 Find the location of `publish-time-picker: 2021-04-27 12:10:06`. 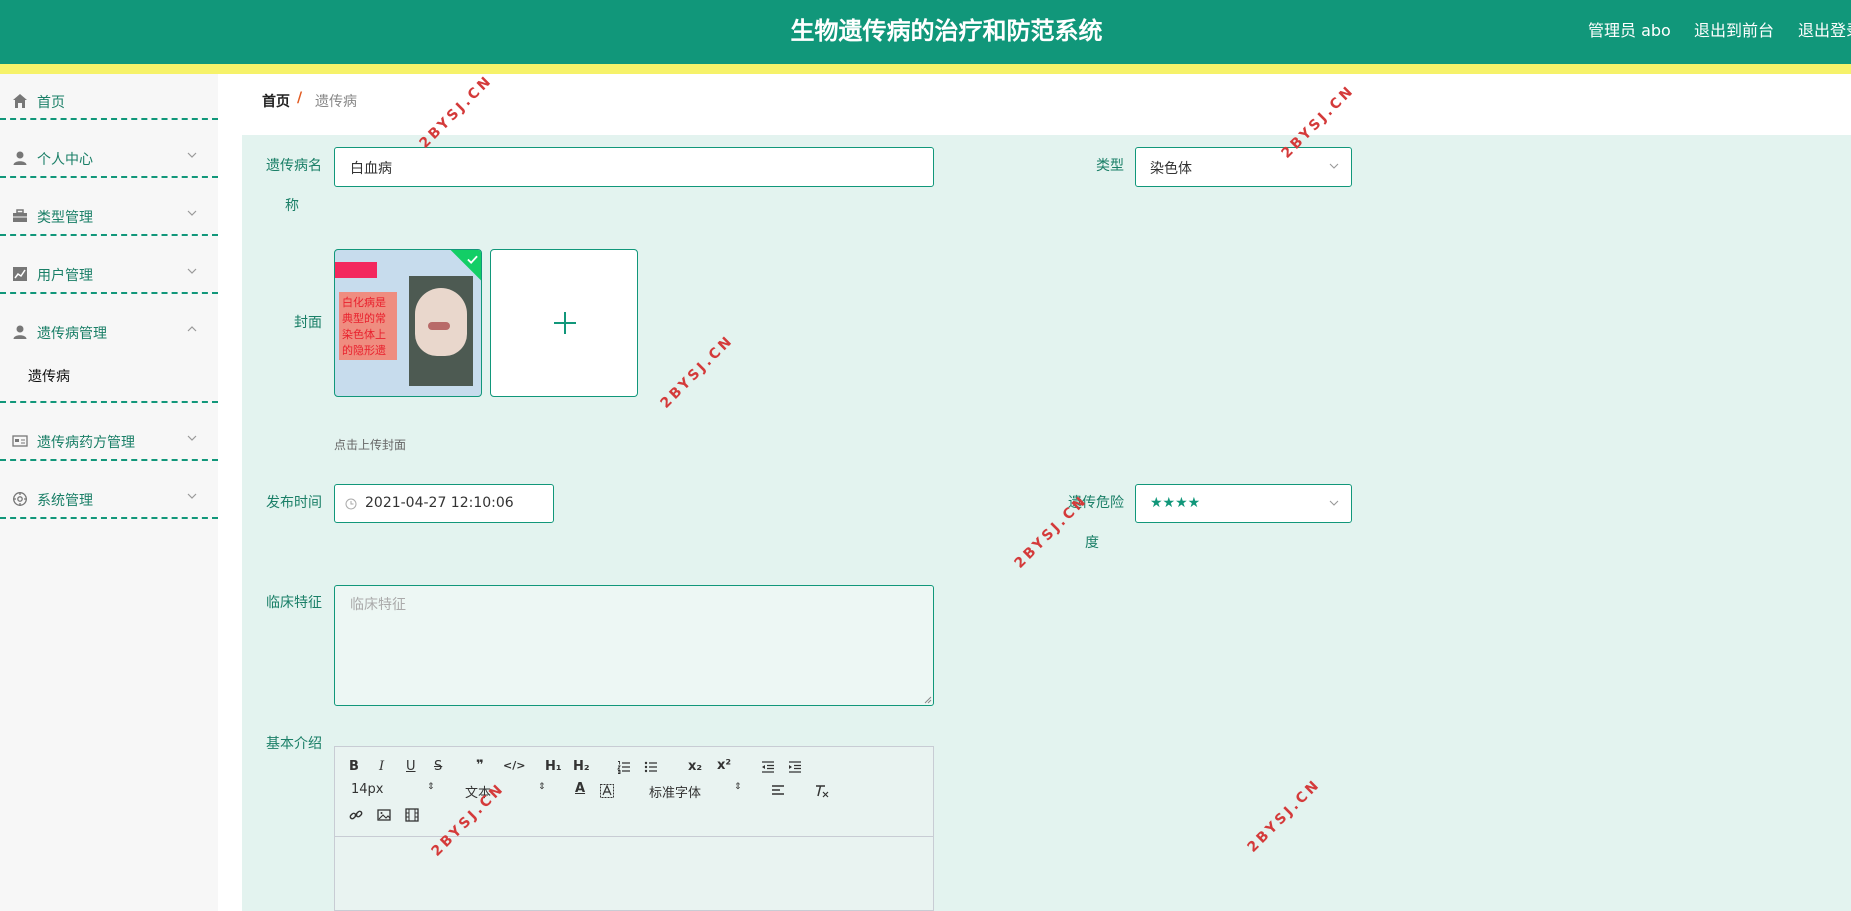

publish-time-picker: 2021-04-27 12:10:06 is located at coordinates (444, 503).